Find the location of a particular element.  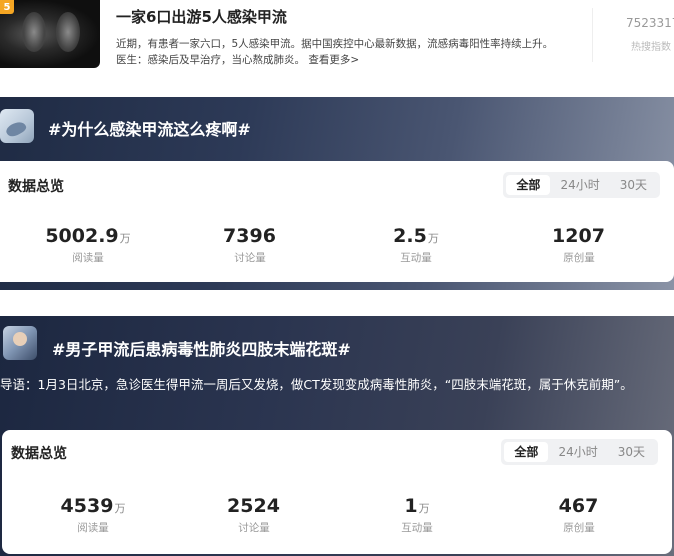

heat-index-value: 7523317 is located at coordinates (650, 23).